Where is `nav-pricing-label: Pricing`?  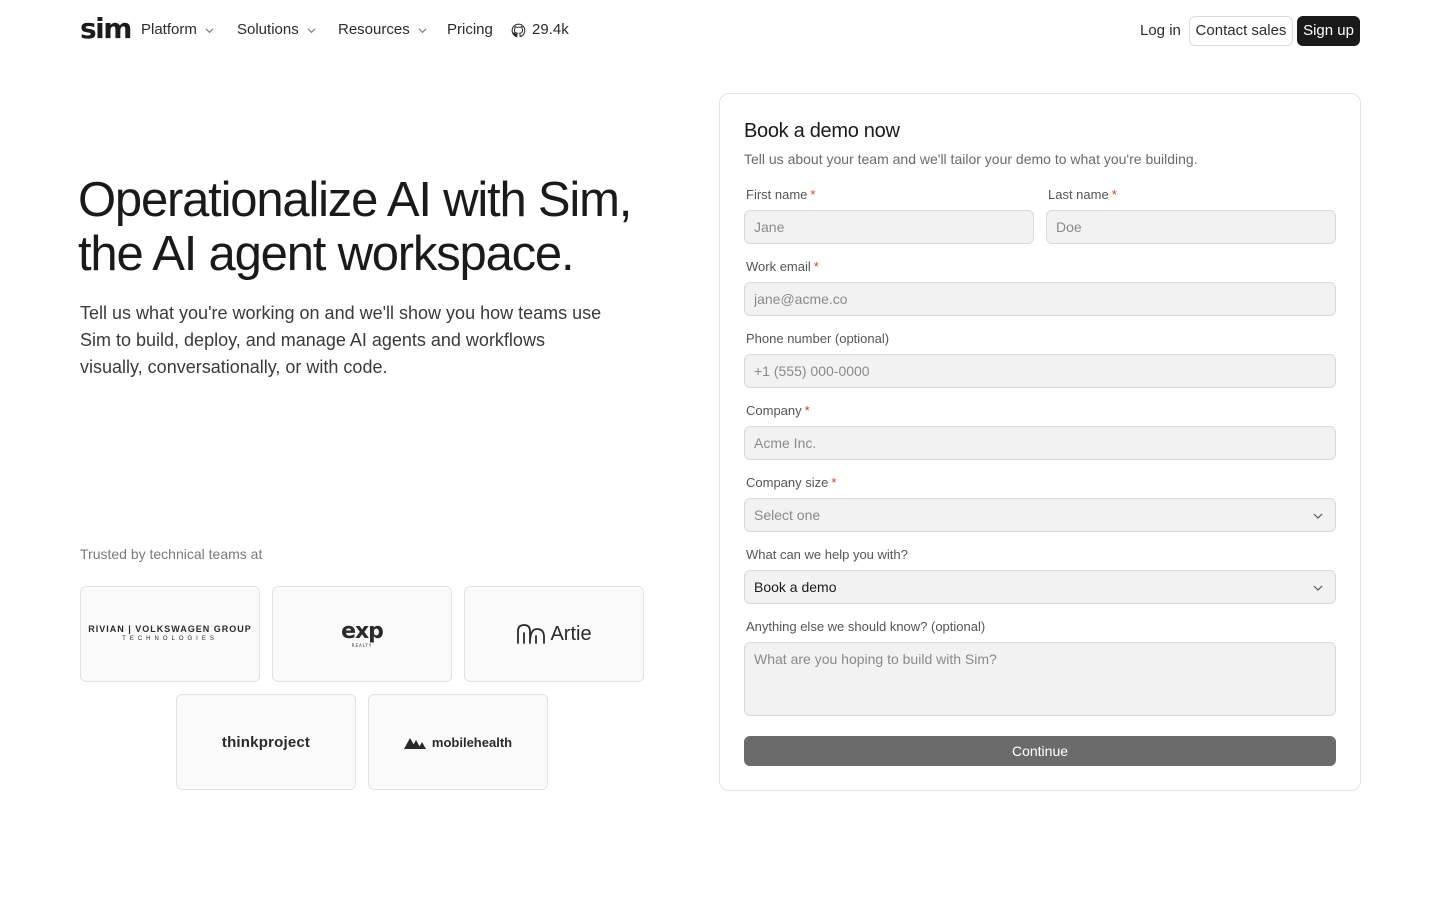 nav-pricing-label: Pricing is located at coordinates (470, 29).